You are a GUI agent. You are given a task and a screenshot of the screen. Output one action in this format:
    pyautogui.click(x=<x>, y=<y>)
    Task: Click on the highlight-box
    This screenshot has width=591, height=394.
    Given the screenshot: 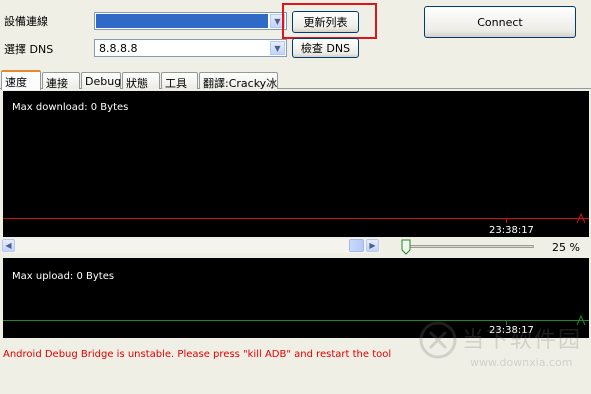 What is the action you would take?
    pyautogui.click(x=329, y=21)
    